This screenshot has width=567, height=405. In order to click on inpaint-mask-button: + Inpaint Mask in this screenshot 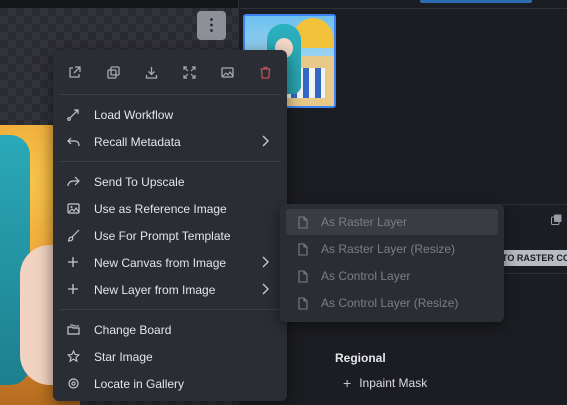, I will do `click(385, 383)`.